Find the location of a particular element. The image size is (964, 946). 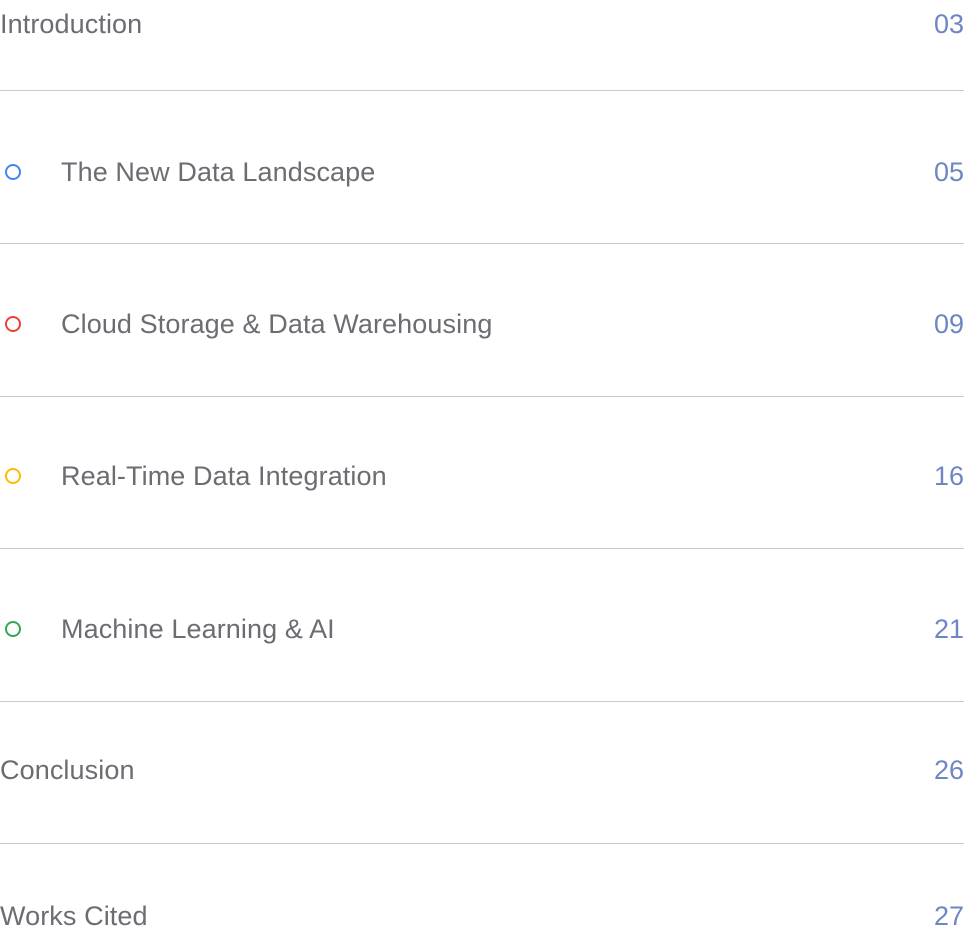

toc-title: Cloud Storage & Data Warehousing is located at coordinates (277, 324).